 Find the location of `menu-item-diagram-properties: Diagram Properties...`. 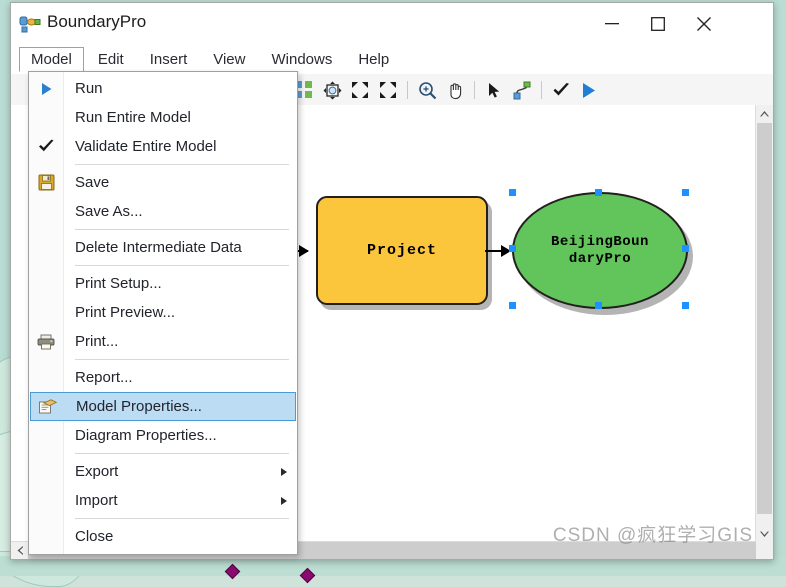

menu-item-diagram-properties: Diagram Properties... is located at coordinates (163, 435).